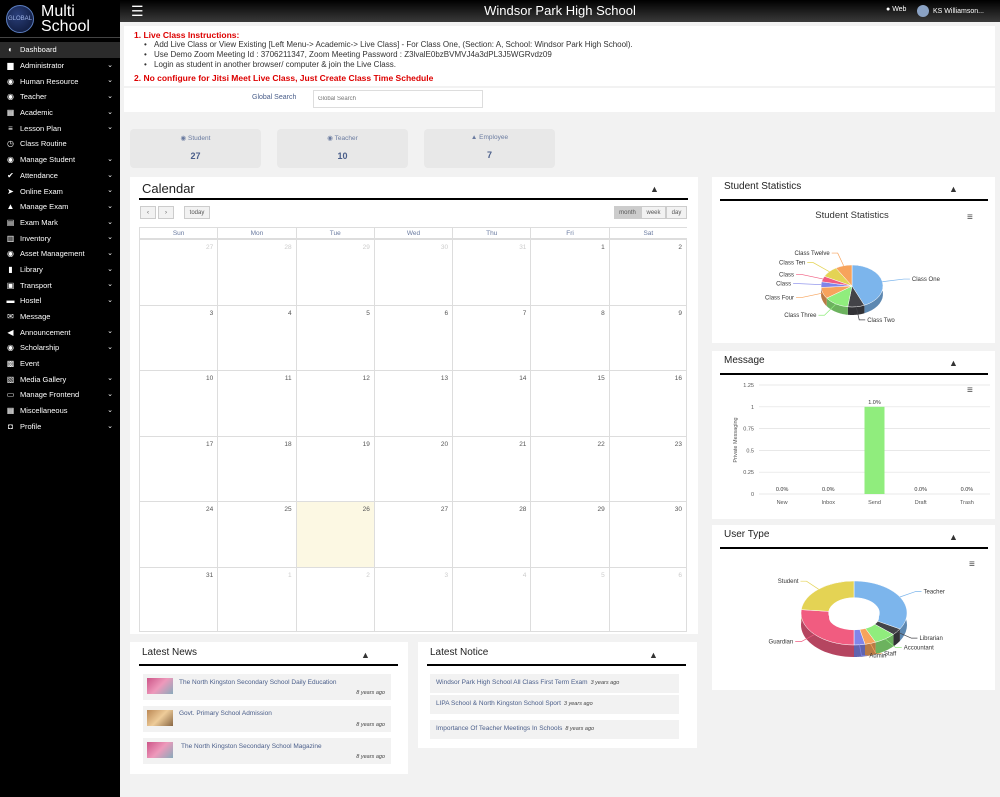 Image resolution: width=1000 pixels, height=797 pixels. Describe the element at coordinates (110, 81) in the screenshot. I see `chevron-down-icon: ⌄` at that location.